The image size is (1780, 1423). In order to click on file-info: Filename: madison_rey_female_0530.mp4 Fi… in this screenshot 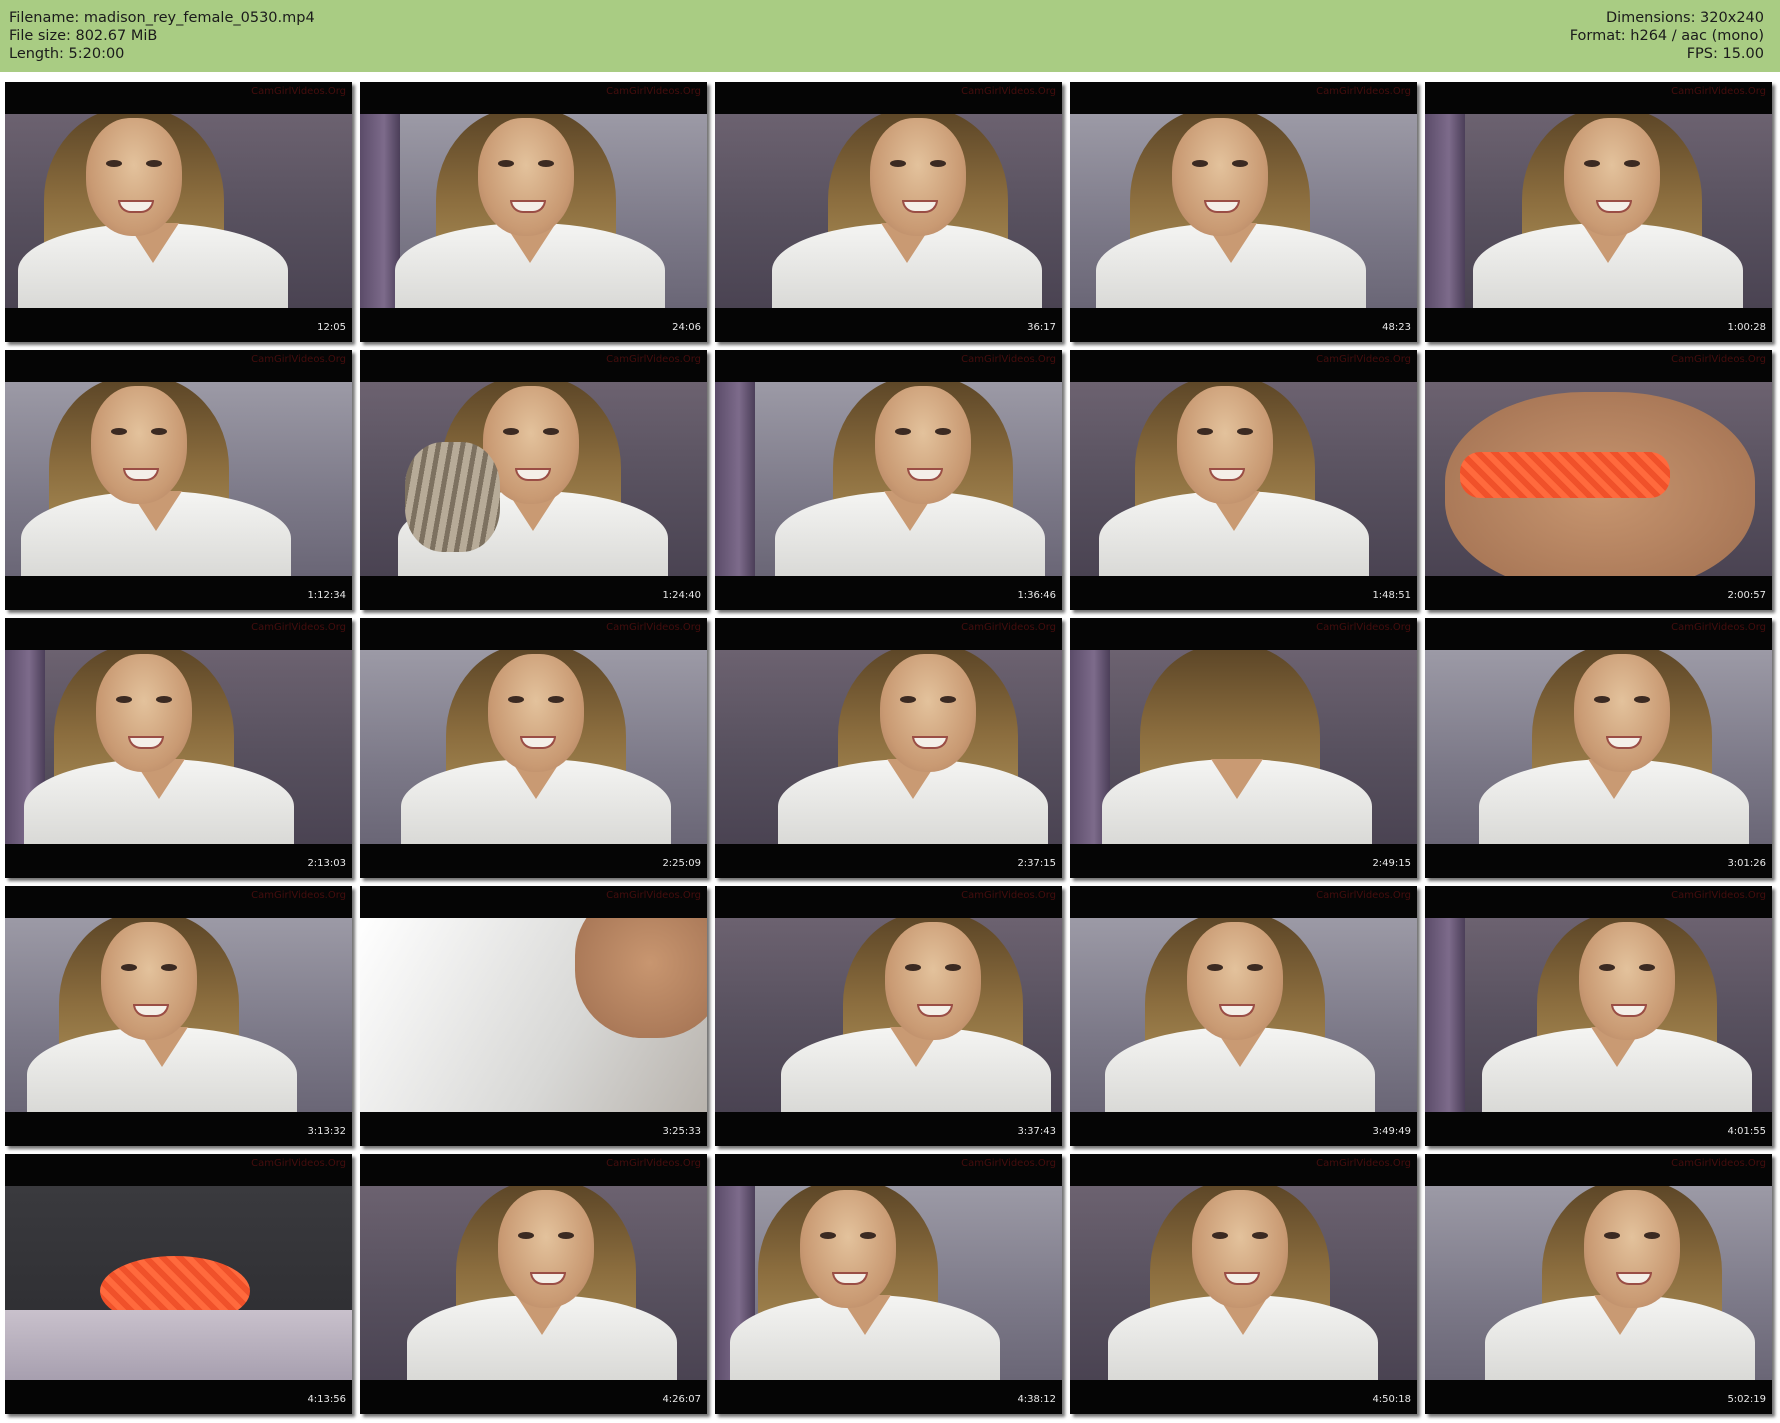, I will do `click(162, 36)`.